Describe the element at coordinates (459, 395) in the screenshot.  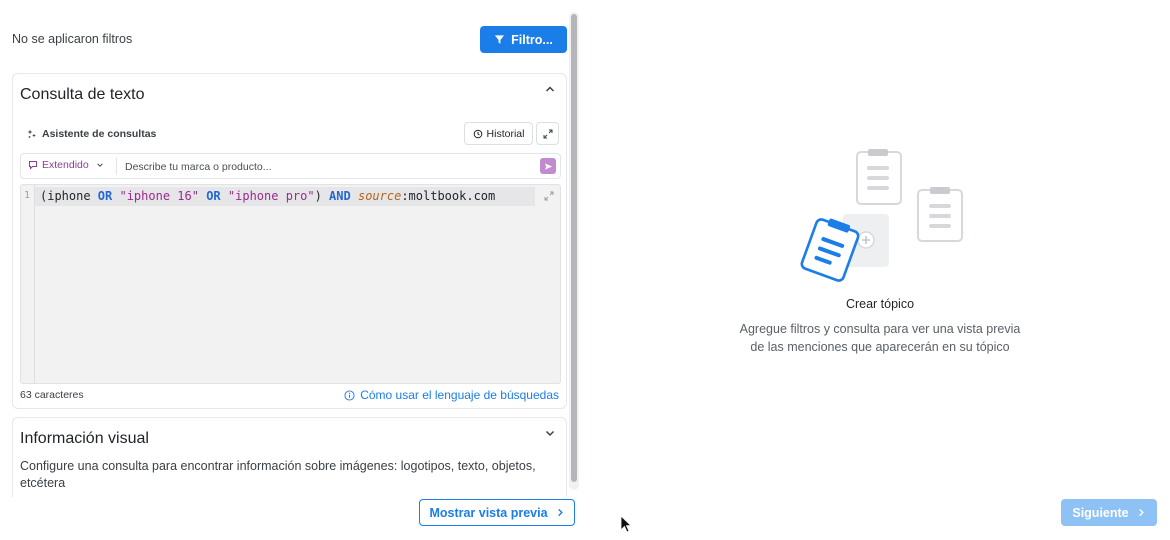
I see `help-link-label: Cómo usar el lenguaje de búsquedas` at that location.